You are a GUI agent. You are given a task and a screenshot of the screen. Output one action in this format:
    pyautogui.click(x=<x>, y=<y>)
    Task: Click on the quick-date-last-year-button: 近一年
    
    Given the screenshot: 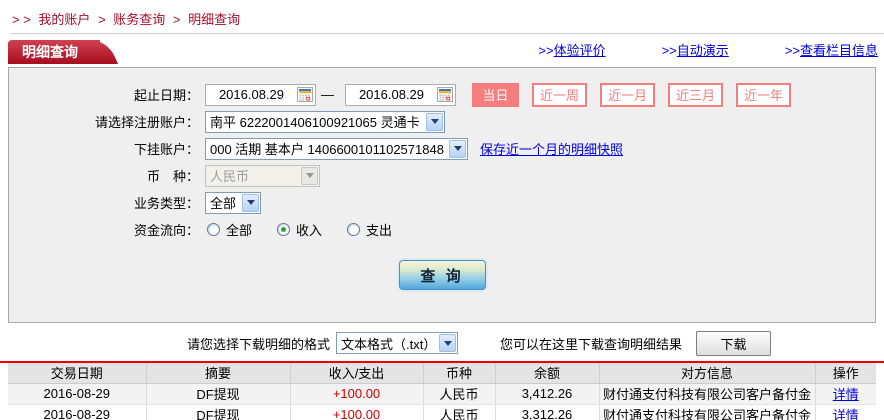 What is the action you would take?
    pyautogui.click(x=764, y=94)
    